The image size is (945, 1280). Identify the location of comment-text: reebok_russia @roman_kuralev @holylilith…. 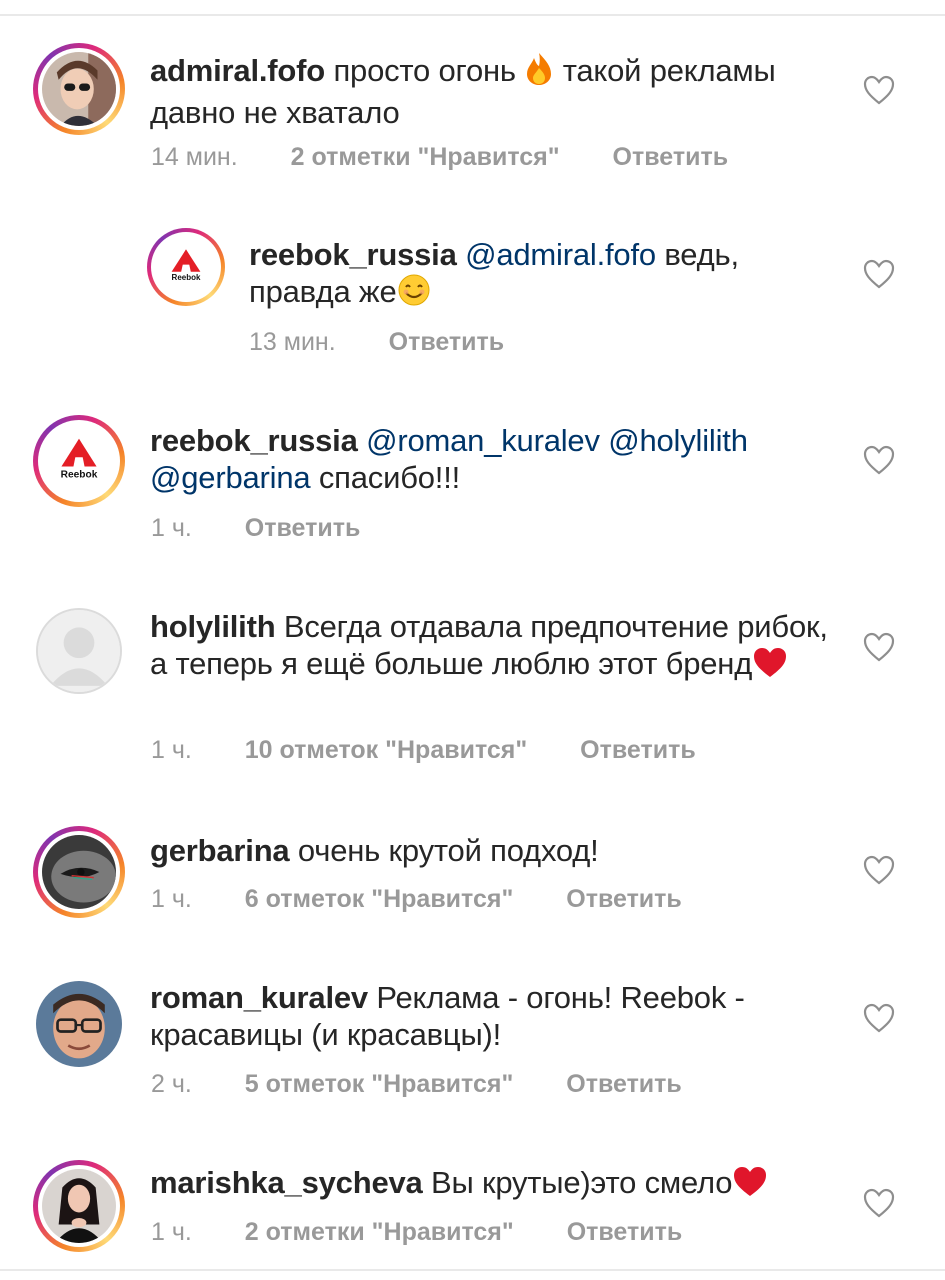
(495, 459).